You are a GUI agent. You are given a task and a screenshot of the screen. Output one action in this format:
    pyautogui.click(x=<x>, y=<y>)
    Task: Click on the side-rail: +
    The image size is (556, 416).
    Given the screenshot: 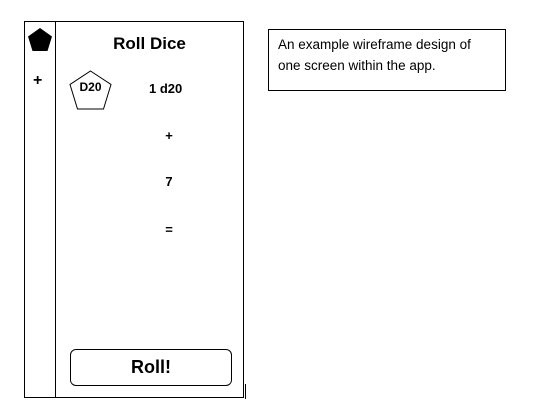 What is the action you would take?
    pyautogui.click(x=40, y=209)
    